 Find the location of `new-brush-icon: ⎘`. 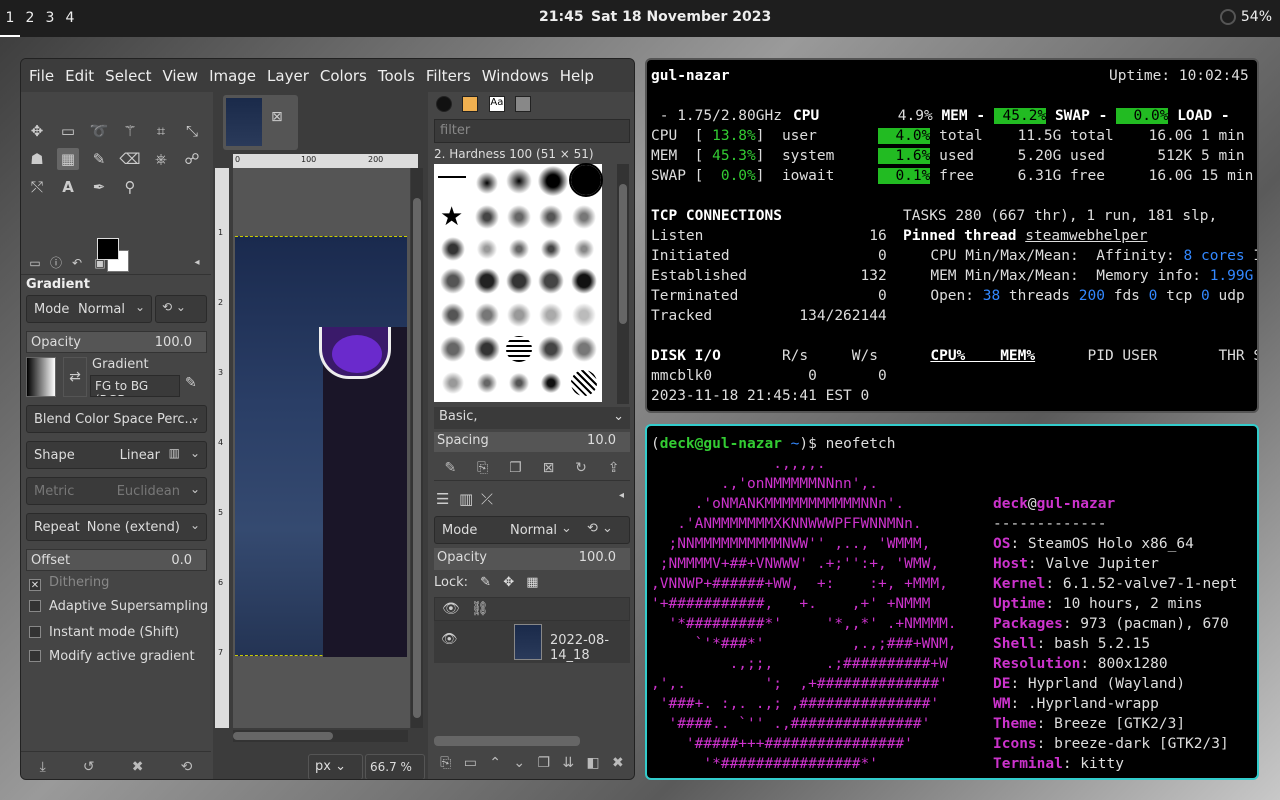

new-brush-icon: ⎘ is located at coordinates (482, 468).